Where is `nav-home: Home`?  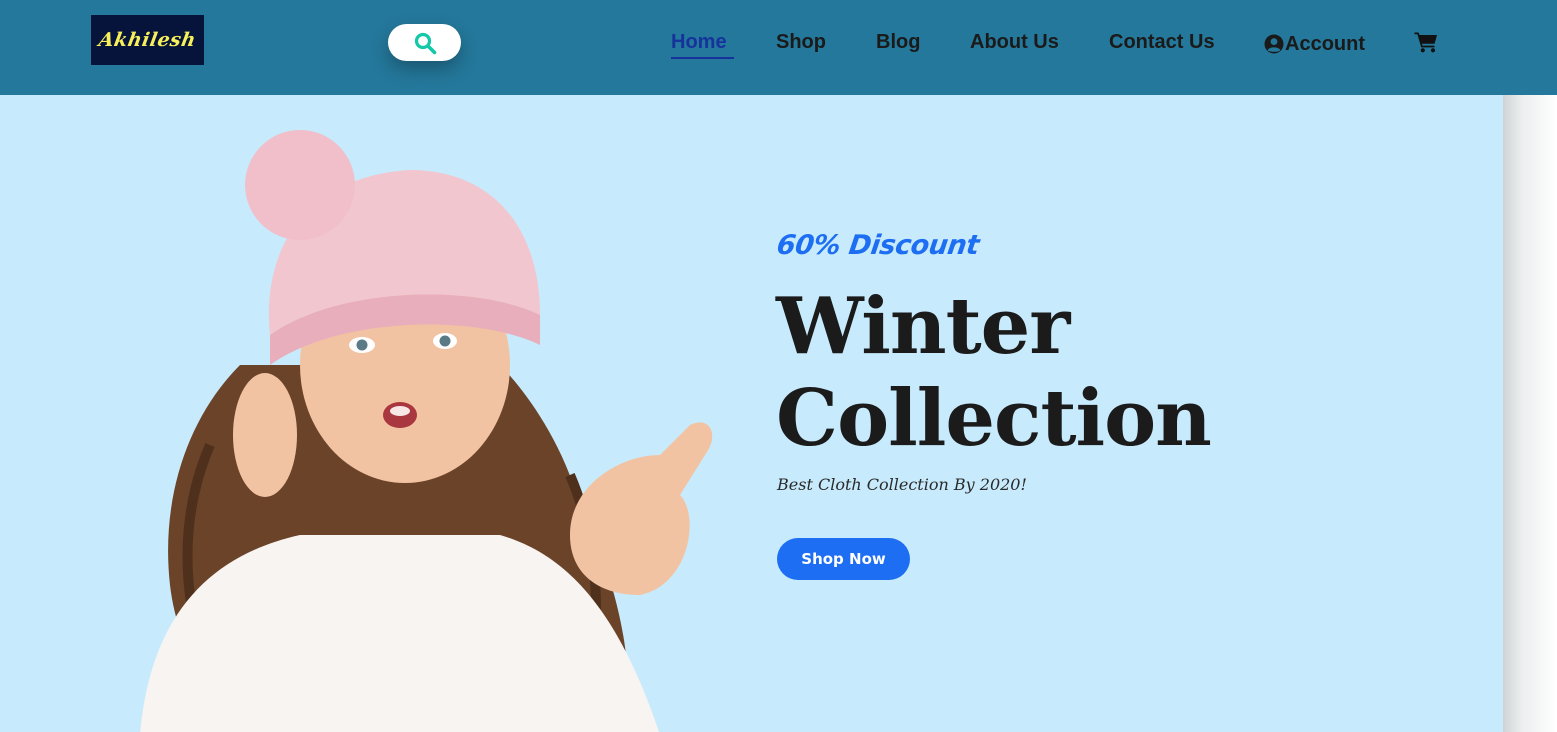 nav-home: Home is located at coordinates (702, 44).